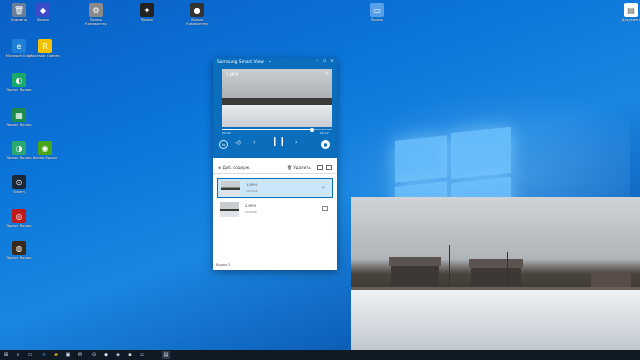 The height and width of the screenshot is (360, 640). What do you see at coordinates (45, 56) in the screenshot?
I see `desktop-icon-label: Rockstar Games` at bounding box center [45, 56].